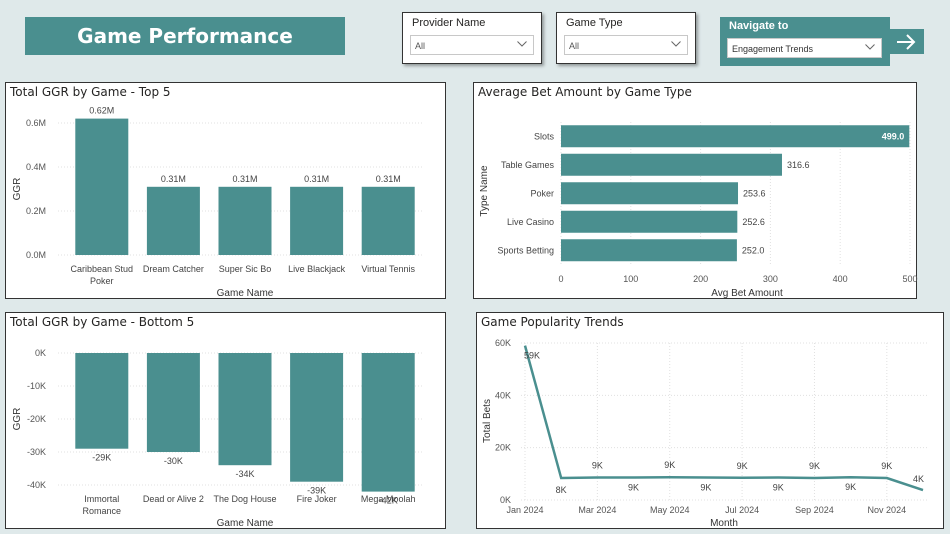 The image size is (950, 534). Describe the element at coordinates (753, 250) in the screenshot. I see `avgbet-data-label: 252.0` at that location.